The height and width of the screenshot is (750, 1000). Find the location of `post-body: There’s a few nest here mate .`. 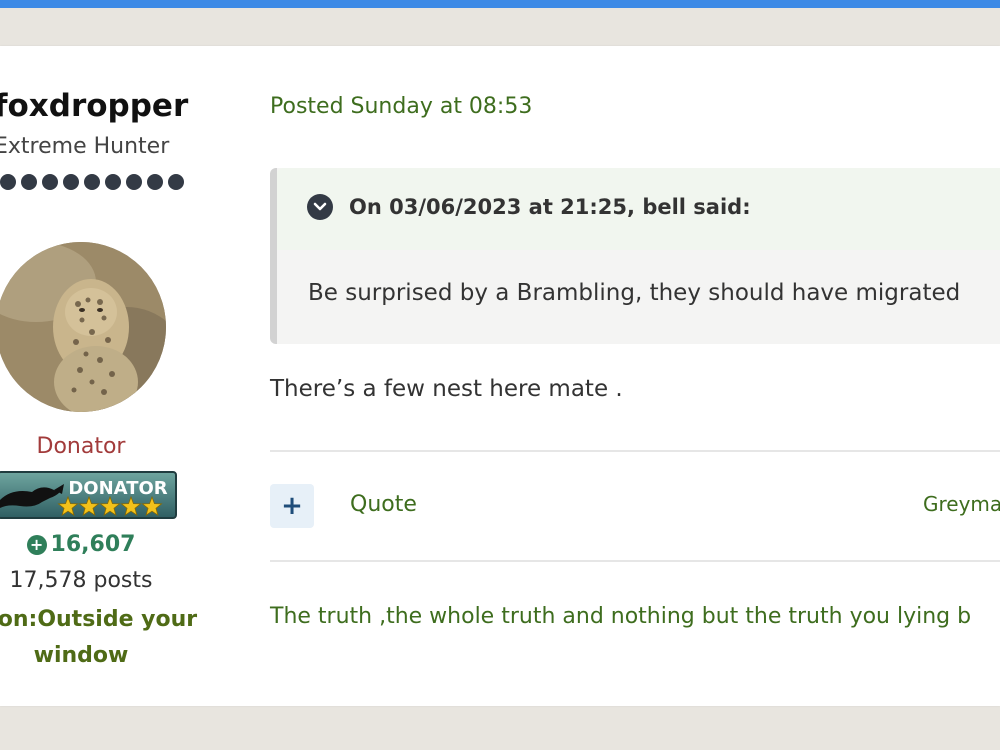

post-body: There’s a few nest here mate . is located at coordinates (446, 389).